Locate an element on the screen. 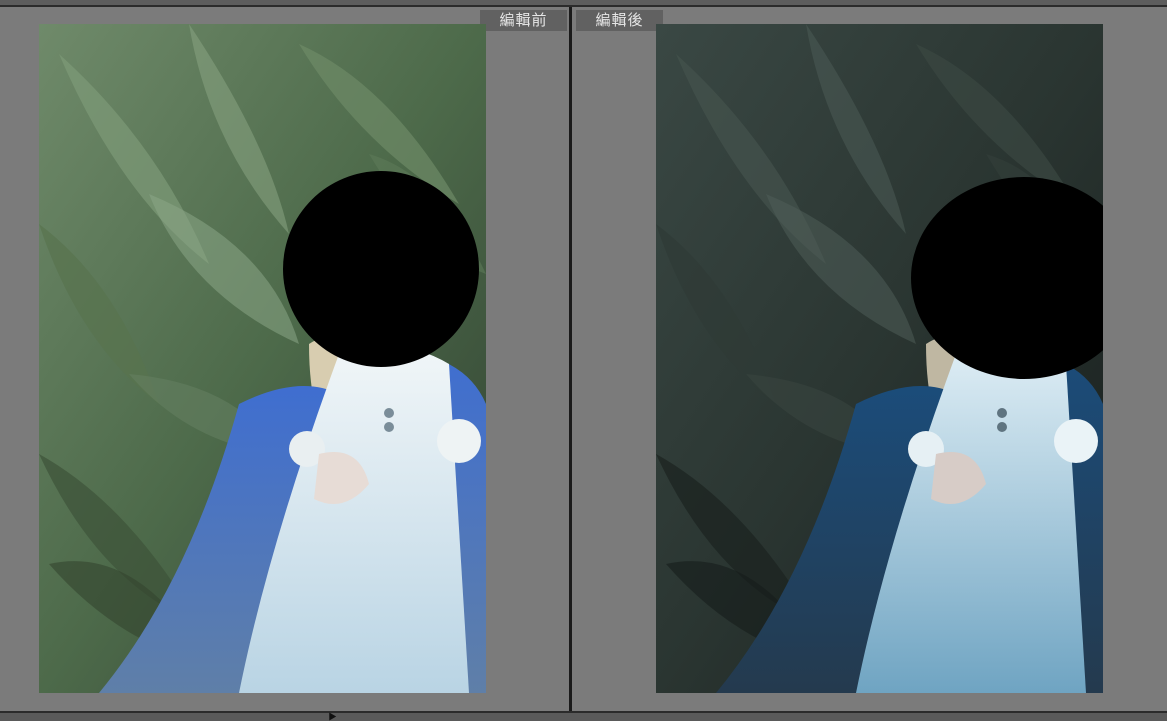 This screenshot has width=1167, height=721. bottom-frame is located at coordinates (583, 716).